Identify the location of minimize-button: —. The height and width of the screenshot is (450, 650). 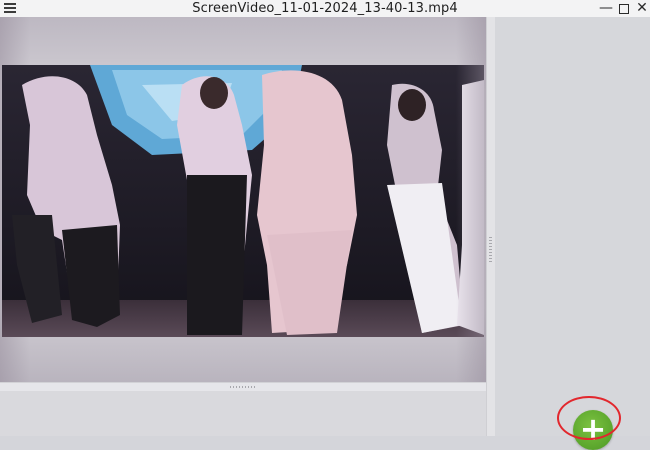
(606, 8).